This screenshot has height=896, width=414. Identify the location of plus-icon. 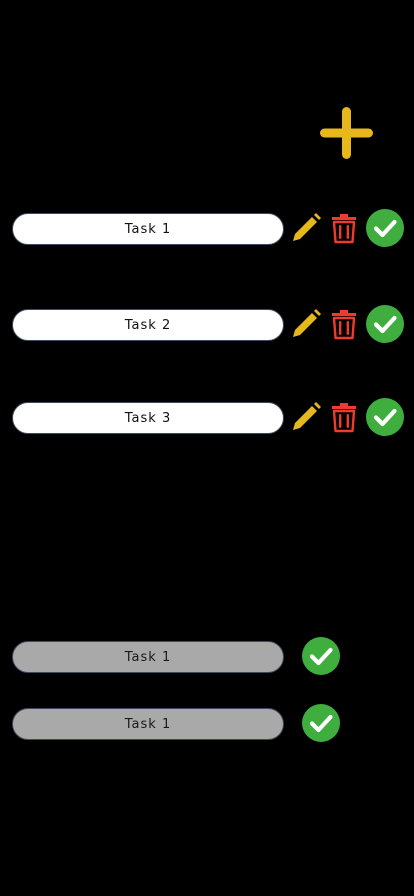
(346, 133).